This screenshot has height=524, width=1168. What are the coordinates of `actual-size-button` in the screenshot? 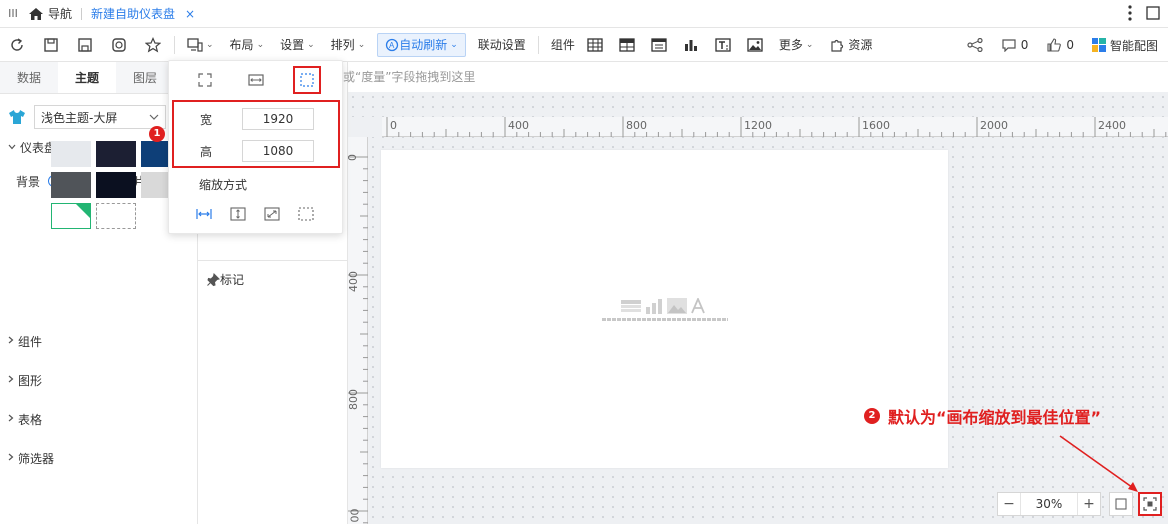 It's located at (1121, 504).